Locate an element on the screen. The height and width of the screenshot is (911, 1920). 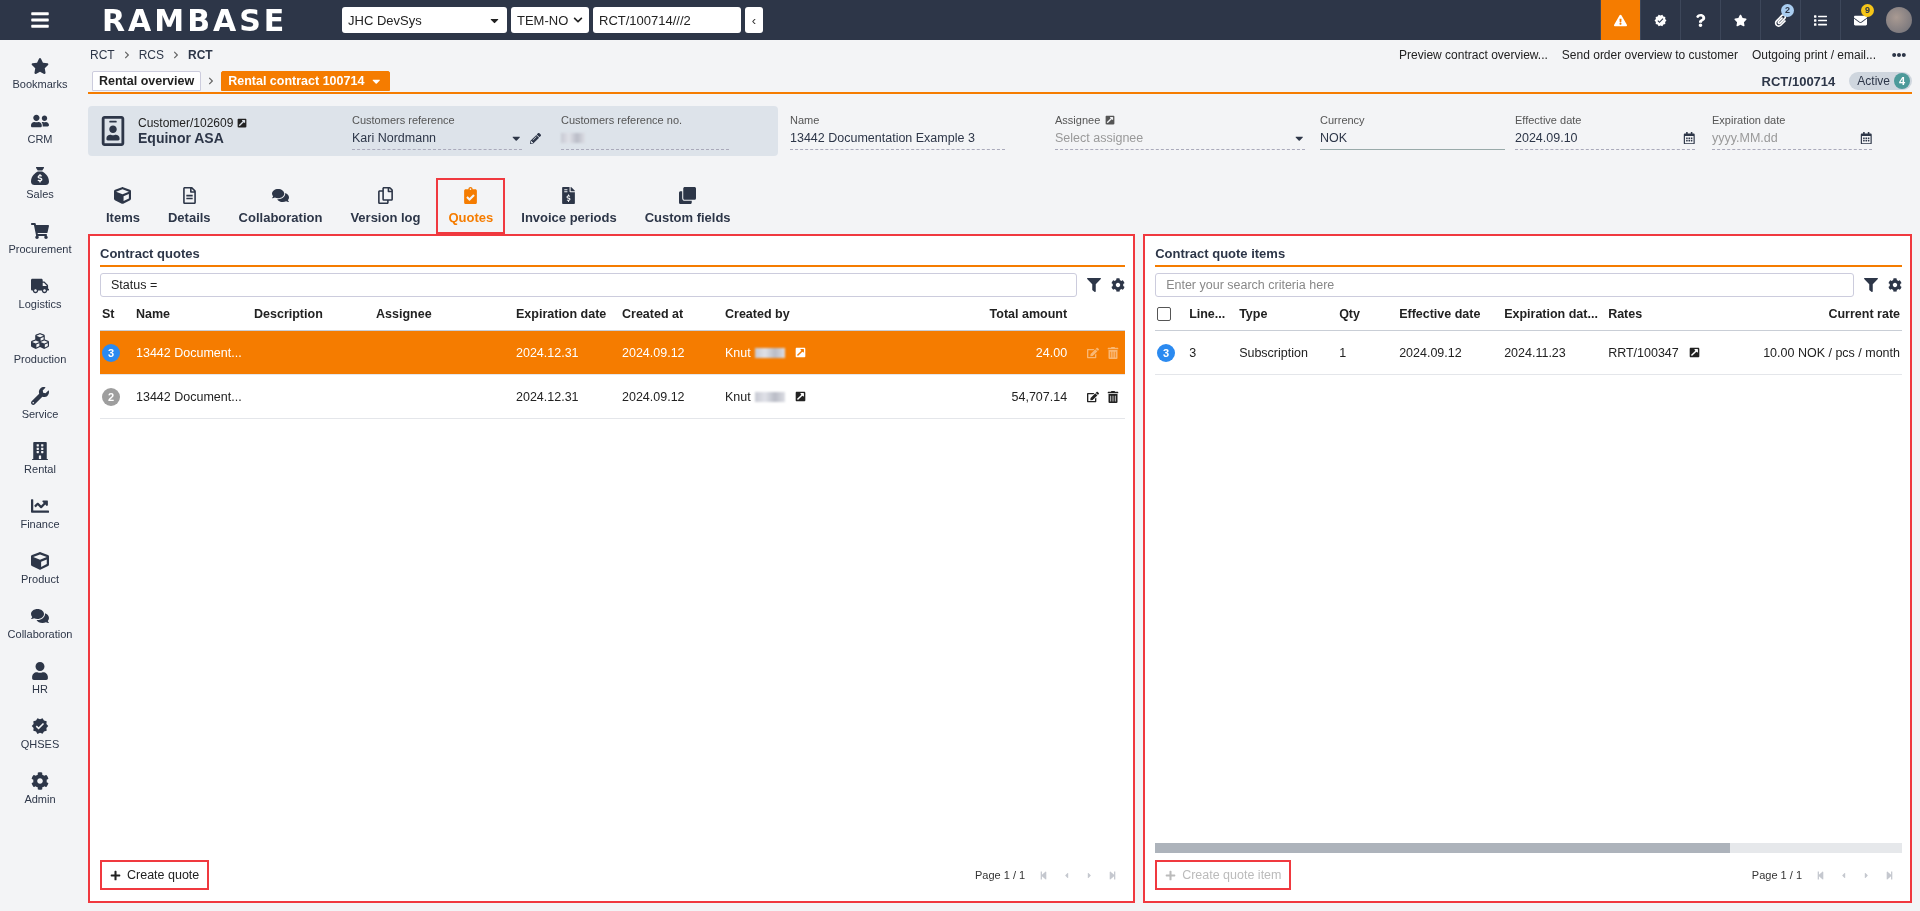
create-quote-button: Create quote is located at coordinates (155, 875).